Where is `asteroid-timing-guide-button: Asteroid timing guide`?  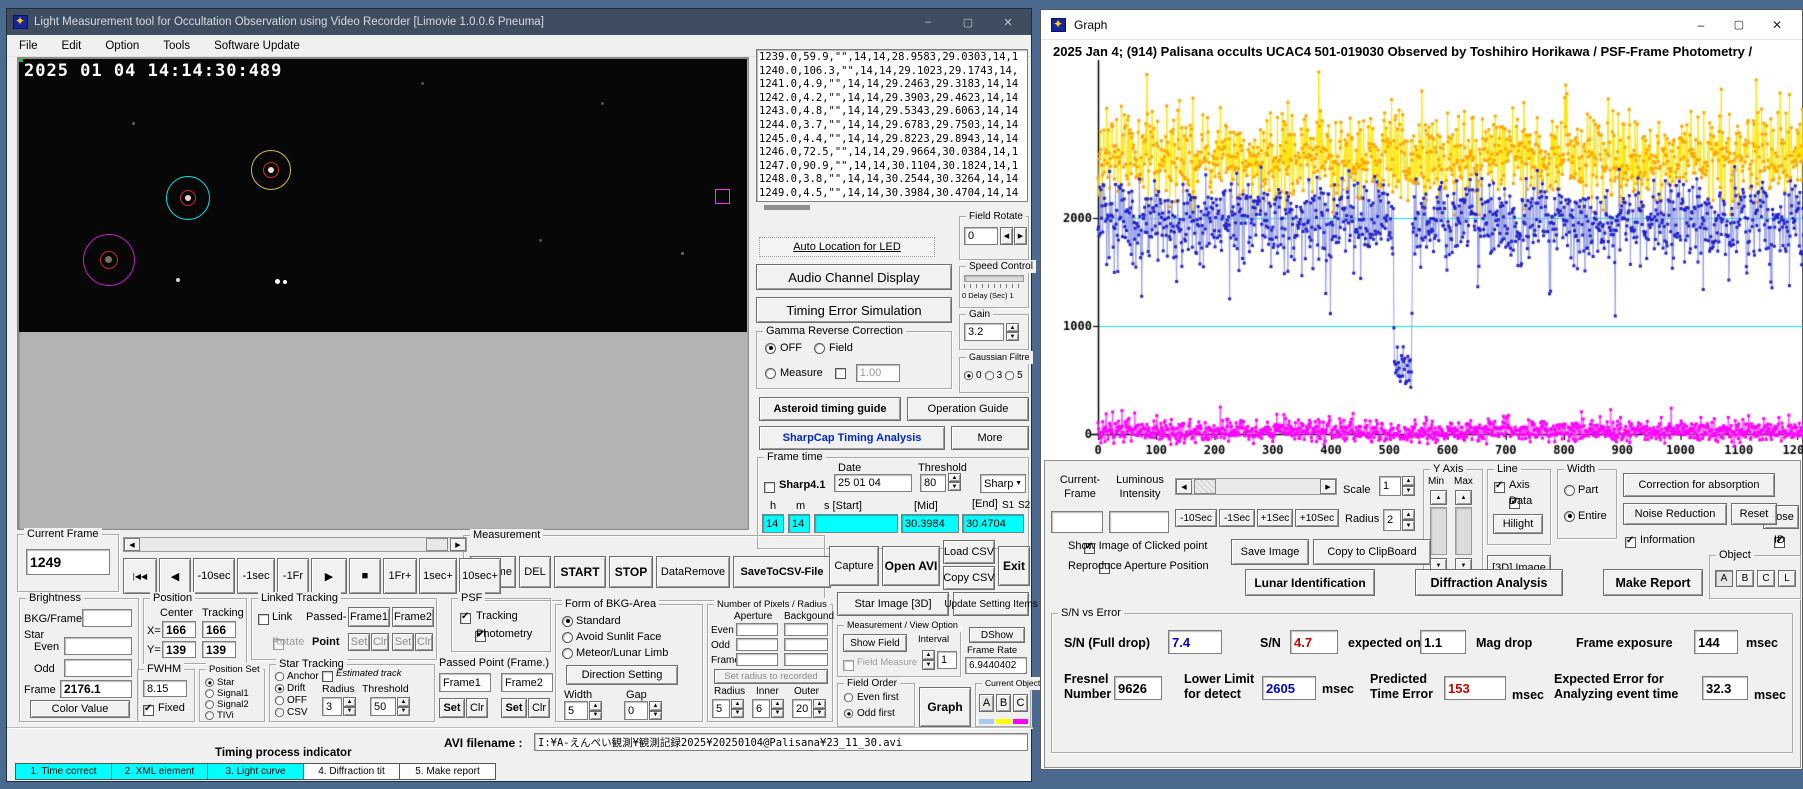 asteroid-timing-guide-button: Asteroid timing guide is located at coordinates (830, 409).